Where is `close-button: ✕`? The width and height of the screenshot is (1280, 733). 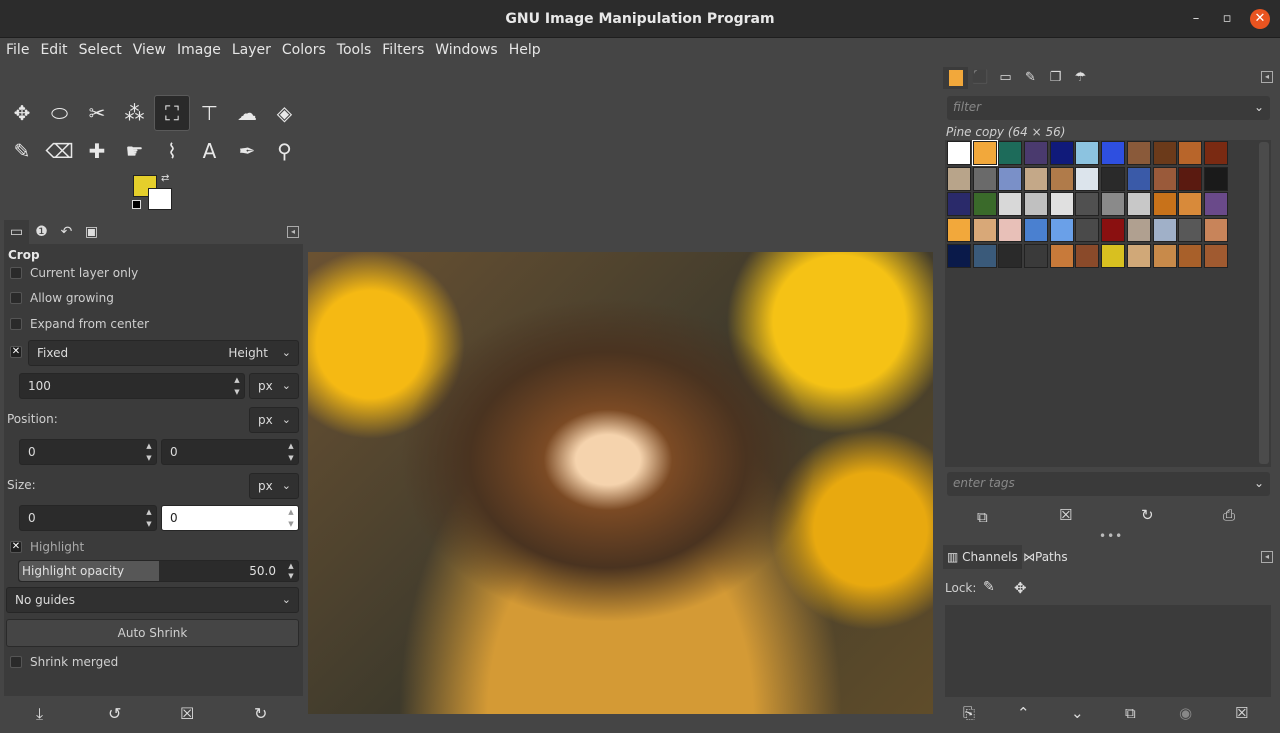 close-button: ✕ is located at coordinates (1260, 19).